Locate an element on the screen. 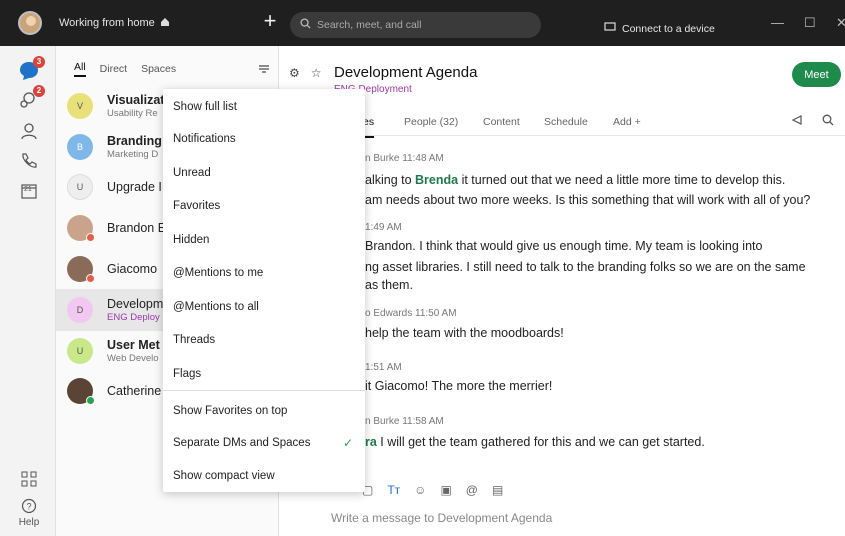 This screenshot has width=845, height=536. tab-content: Content is located at coordinates (501, 122).